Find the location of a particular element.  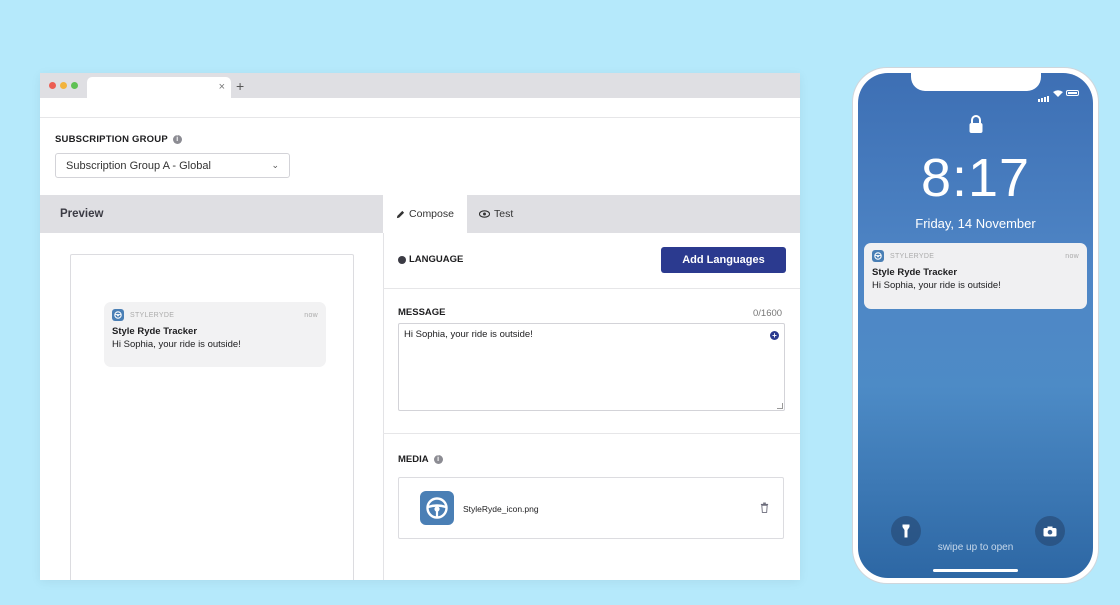

home-indicator is located at coordinates (975, 570).